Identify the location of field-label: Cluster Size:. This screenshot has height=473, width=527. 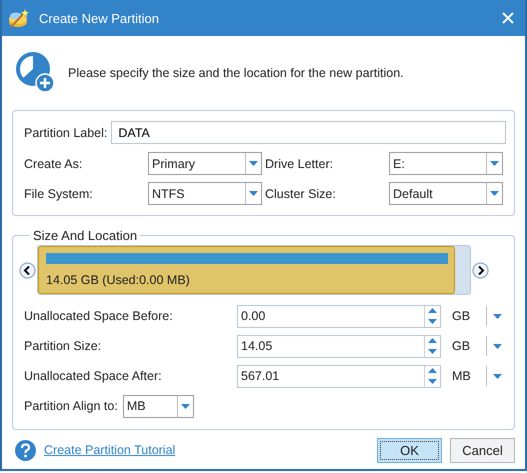
(301, 193).